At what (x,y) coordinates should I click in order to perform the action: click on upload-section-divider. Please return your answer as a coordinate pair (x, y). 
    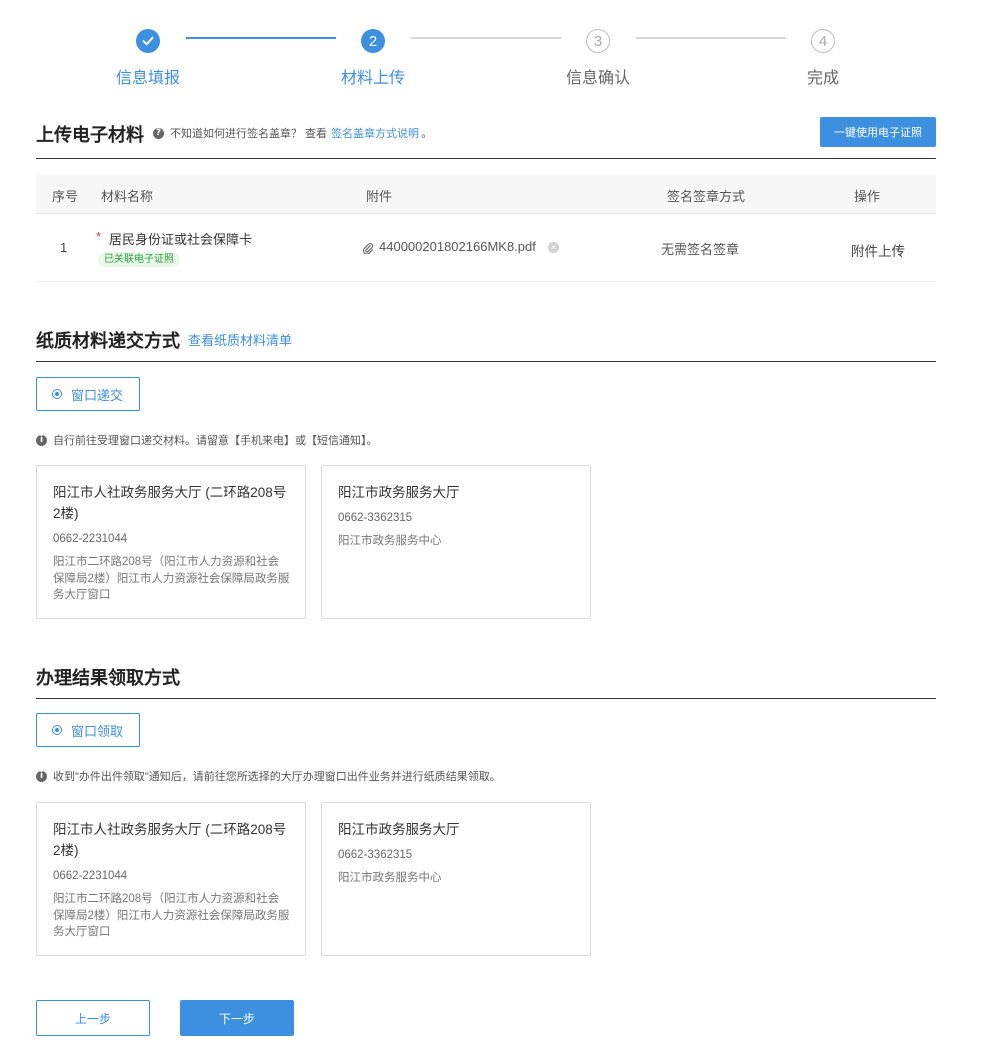
    Looking at the image, I should click on (486, 158).